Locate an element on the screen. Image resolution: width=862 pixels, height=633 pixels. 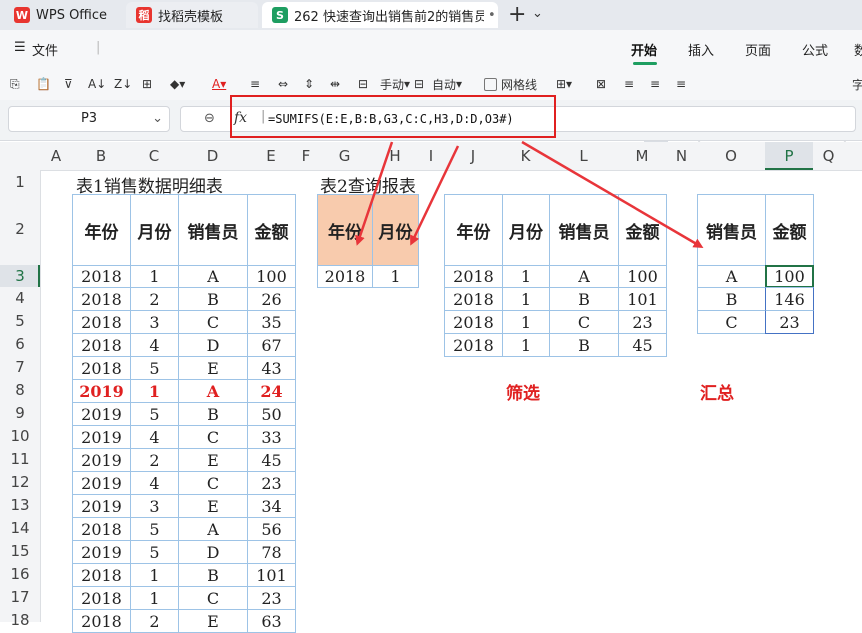
summary-cell: 146 is located at coordinates (789, 299).